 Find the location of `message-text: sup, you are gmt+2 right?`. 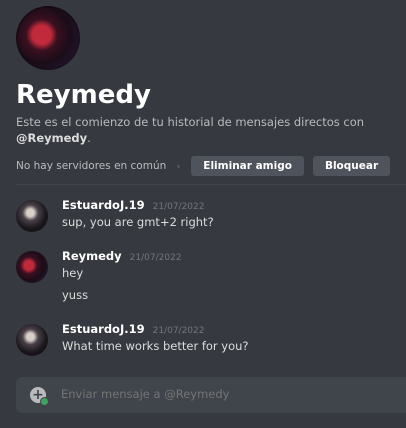

message-text: sup, you are gmt+2 right? is located at coordinates (138, 222).